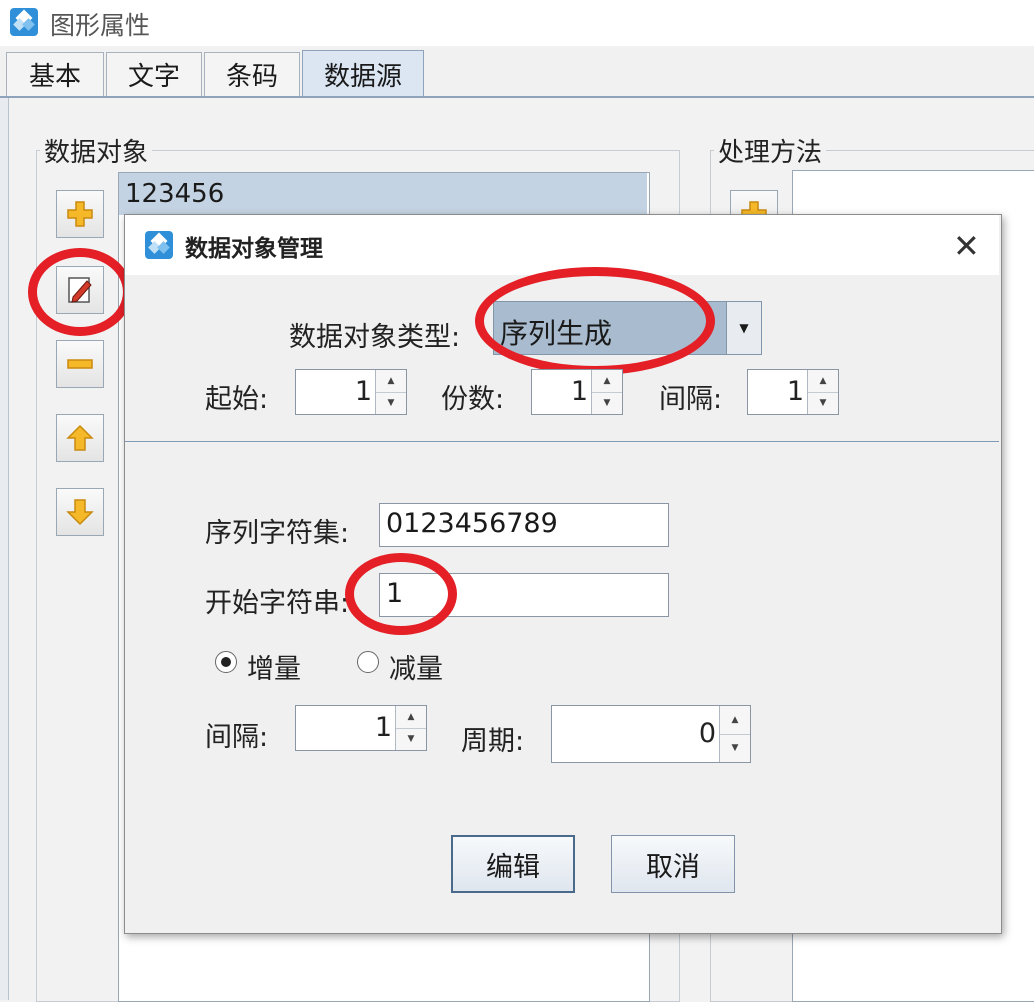 Image resolution: width=1034 pixels, height=1002 pixels. I want to click on highlight-ring-edit, so click(80, 292).